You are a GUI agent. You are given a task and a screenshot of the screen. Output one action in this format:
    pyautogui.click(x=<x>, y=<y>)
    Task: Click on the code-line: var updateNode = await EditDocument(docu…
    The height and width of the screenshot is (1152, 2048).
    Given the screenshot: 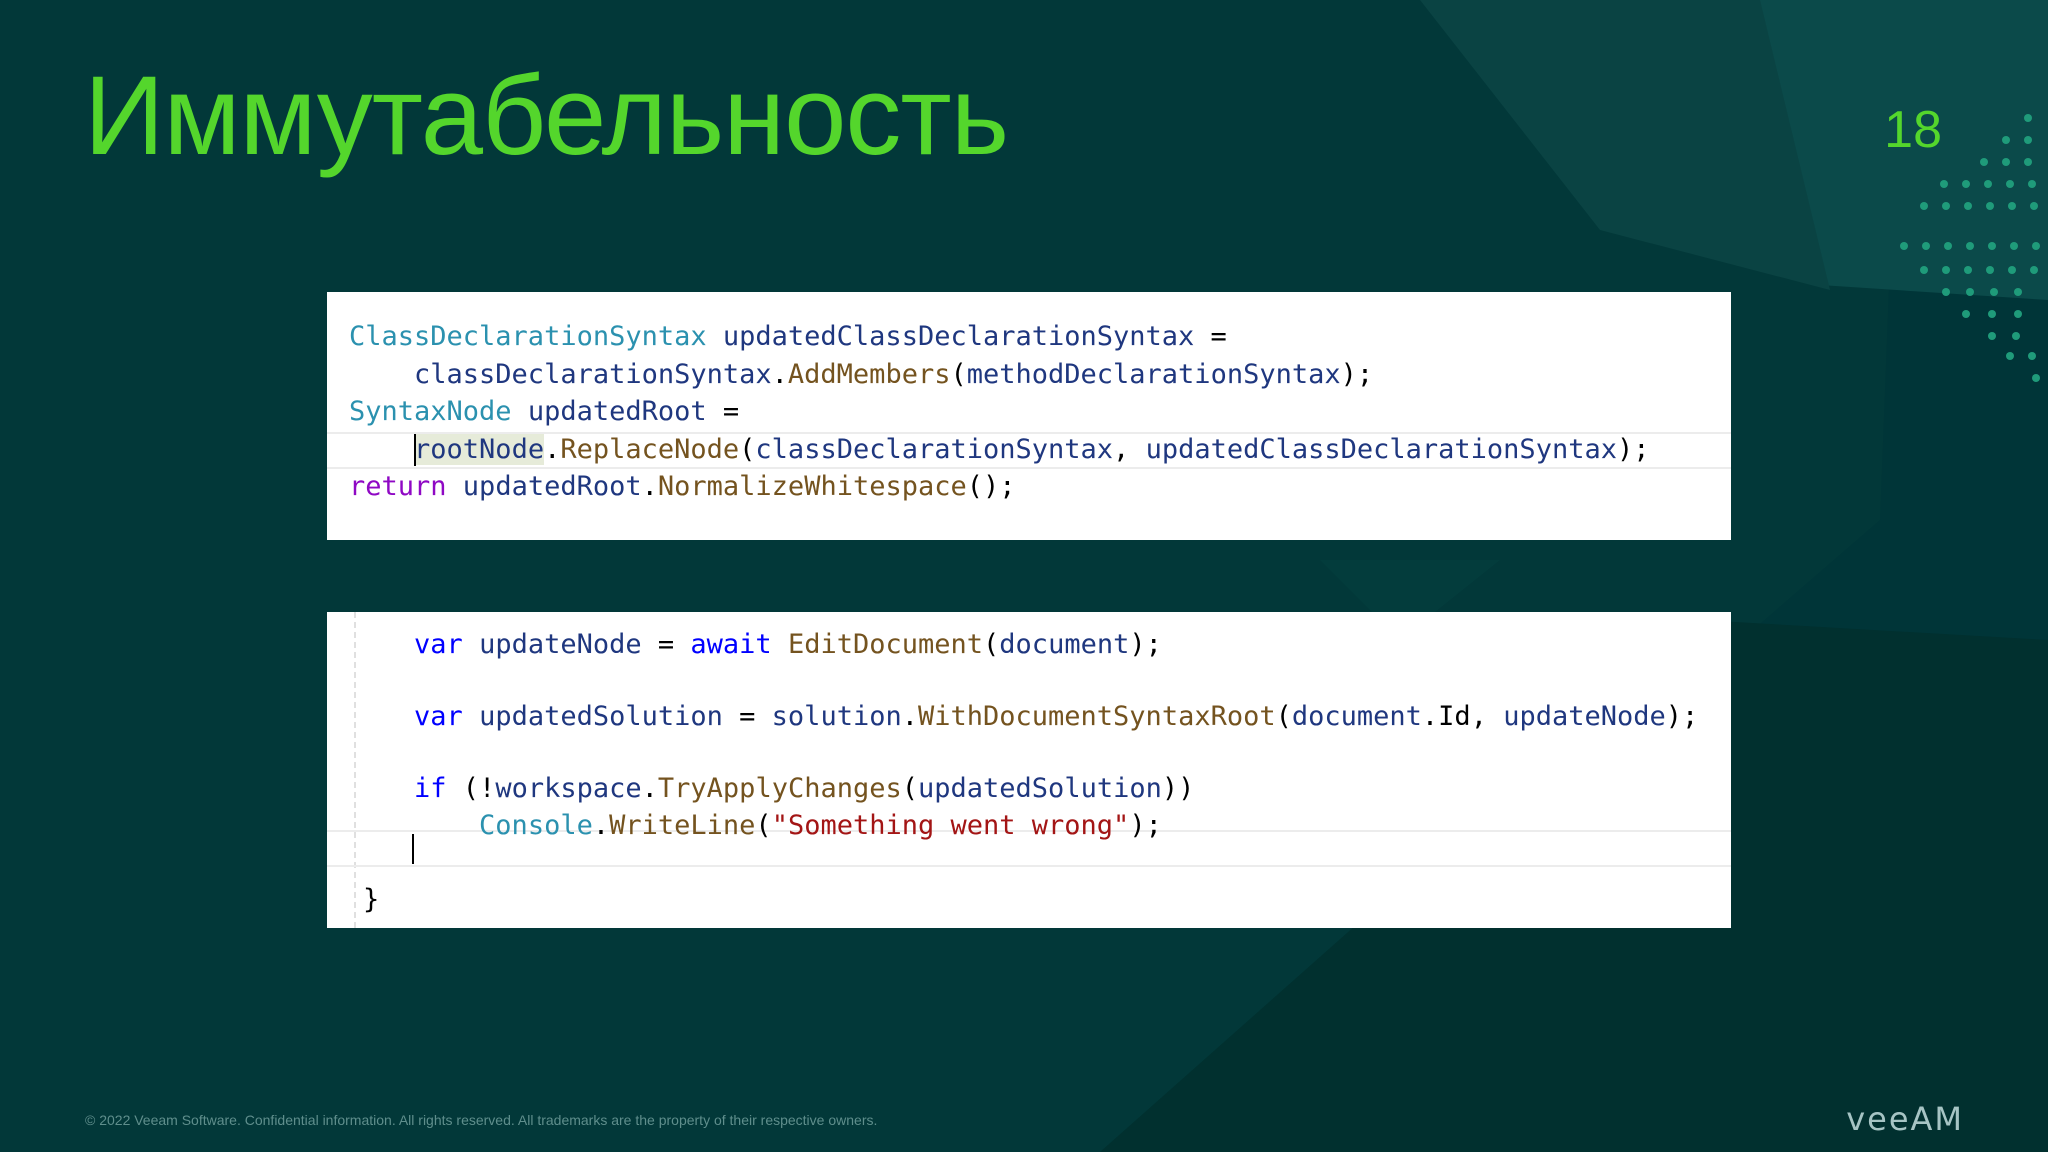 What is the action you would take?
    pyautogui.click(x=788, y=644)
    